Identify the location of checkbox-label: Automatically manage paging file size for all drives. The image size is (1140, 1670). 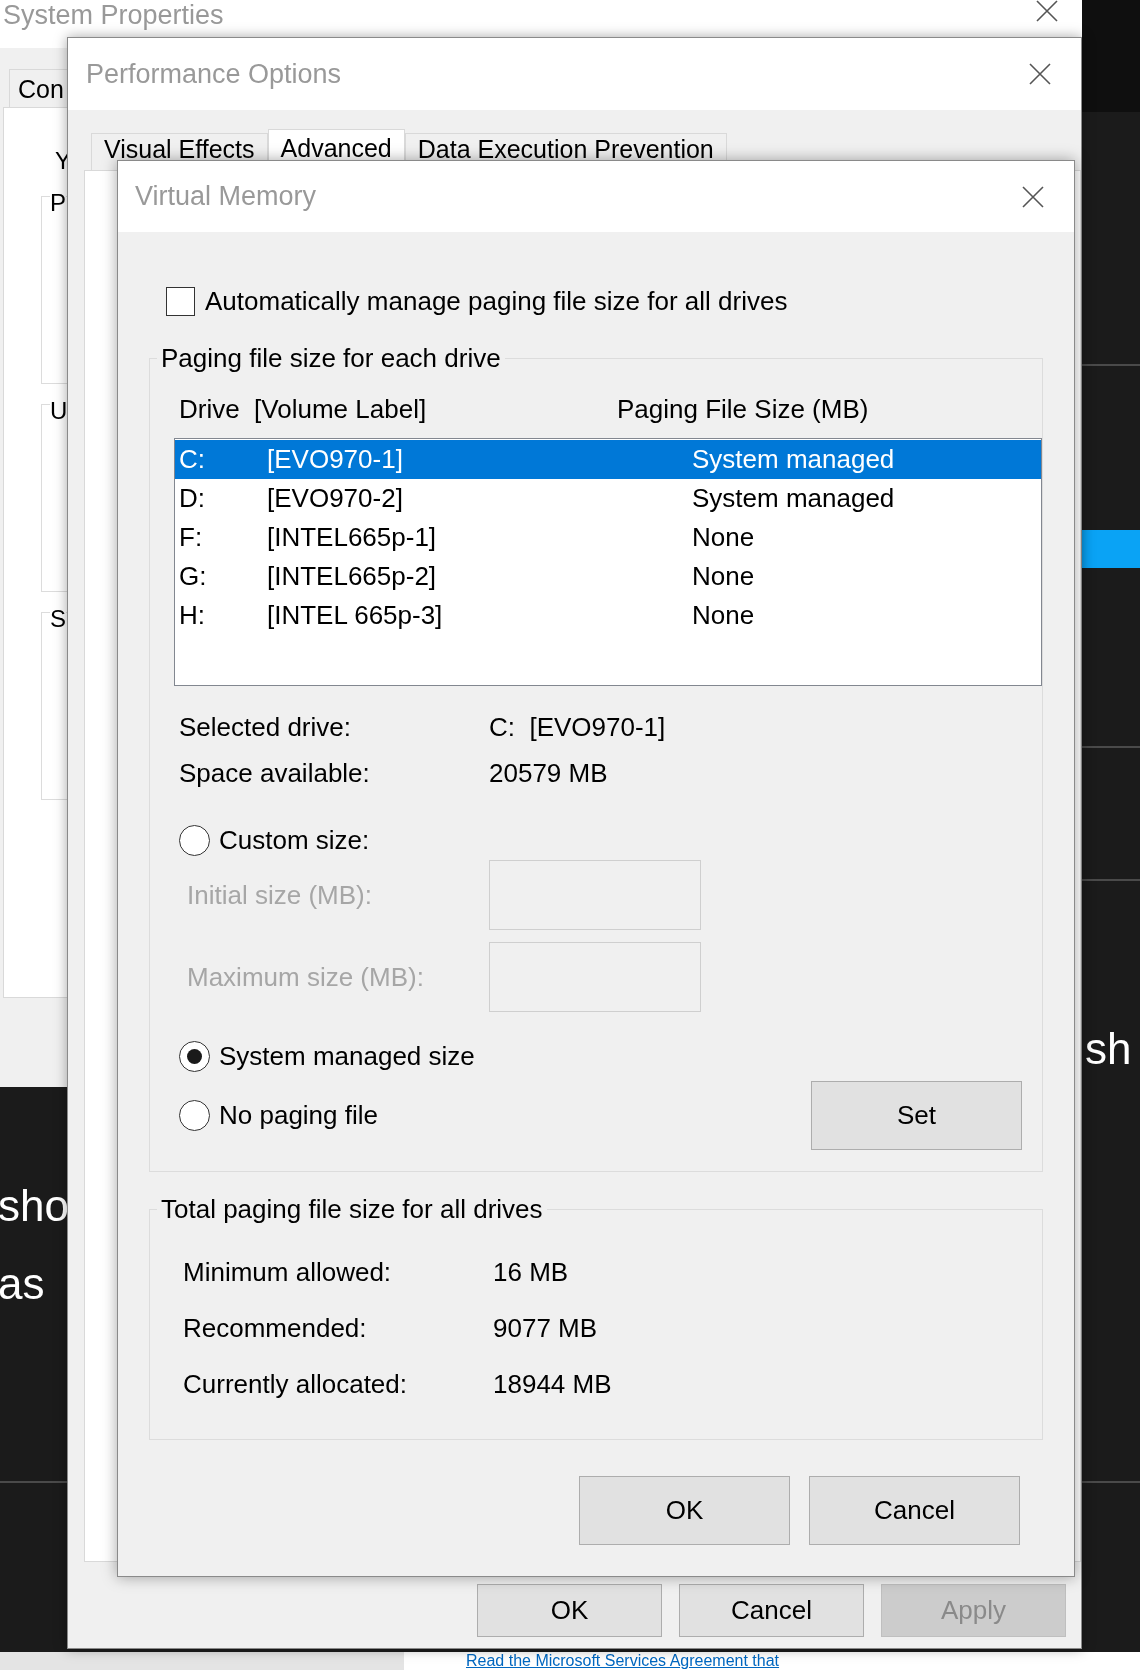
(496, 301).